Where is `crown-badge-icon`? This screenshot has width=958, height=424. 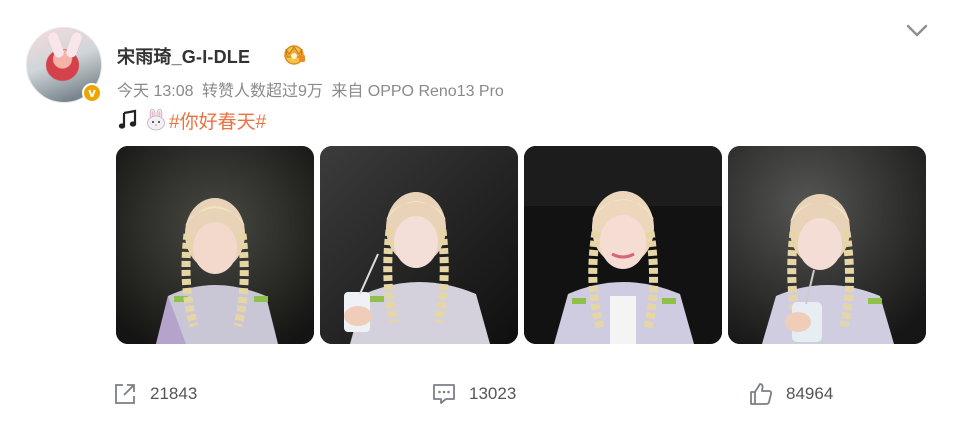
crown-badge-icon is located at coordinates (294, 54).